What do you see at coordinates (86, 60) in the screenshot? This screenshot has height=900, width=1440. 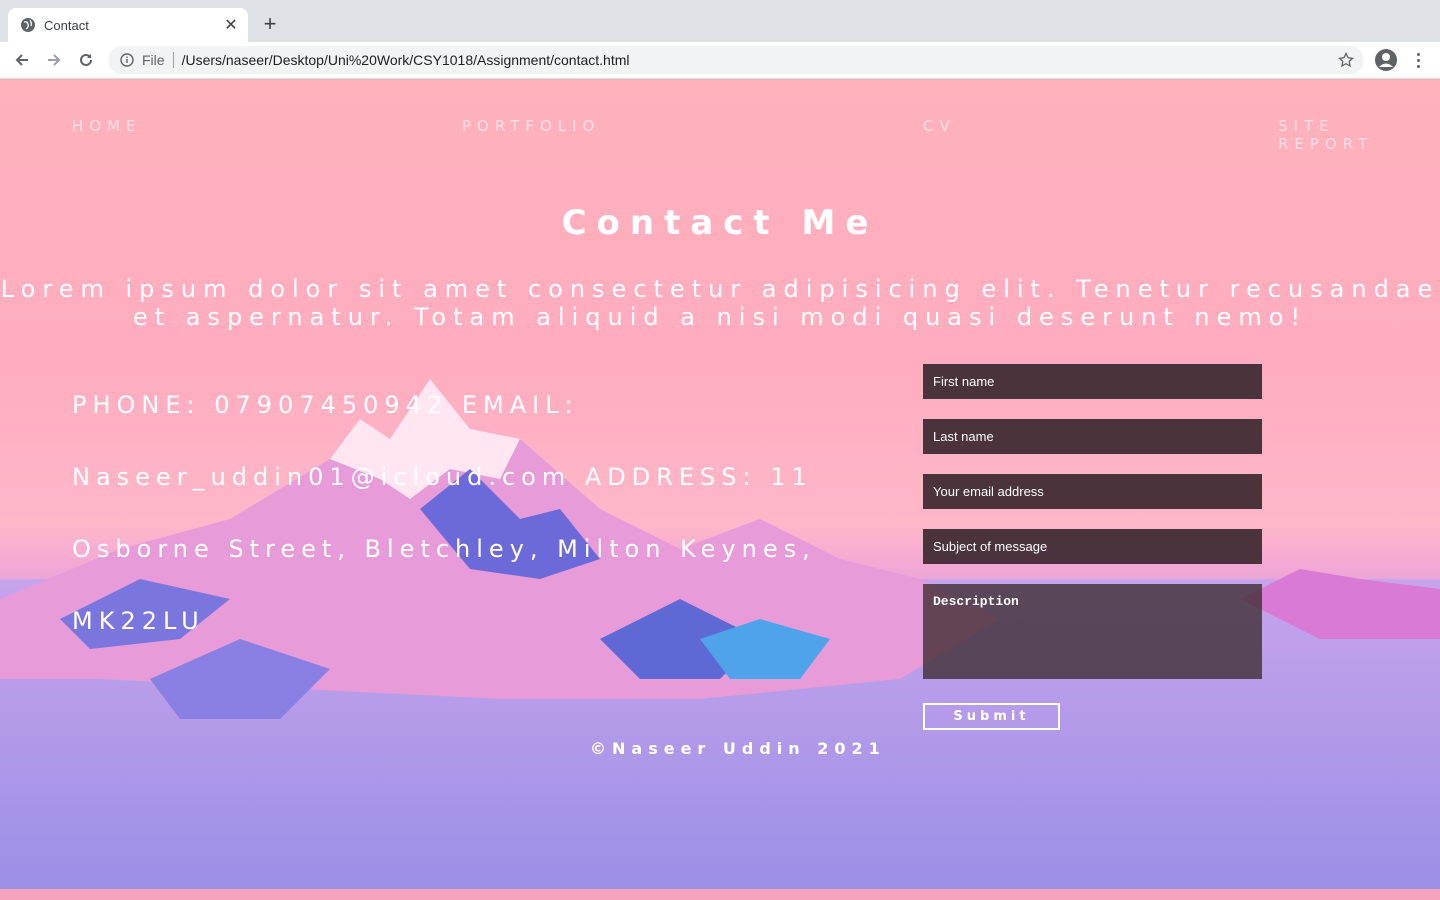 I see `reload-icon` at bounding box center [86, 60].